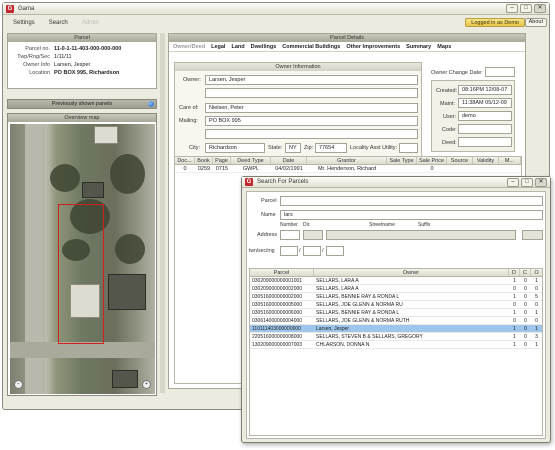 This screenshot has width=555, height=450. I want to click on rng-input, so click(335, 251).